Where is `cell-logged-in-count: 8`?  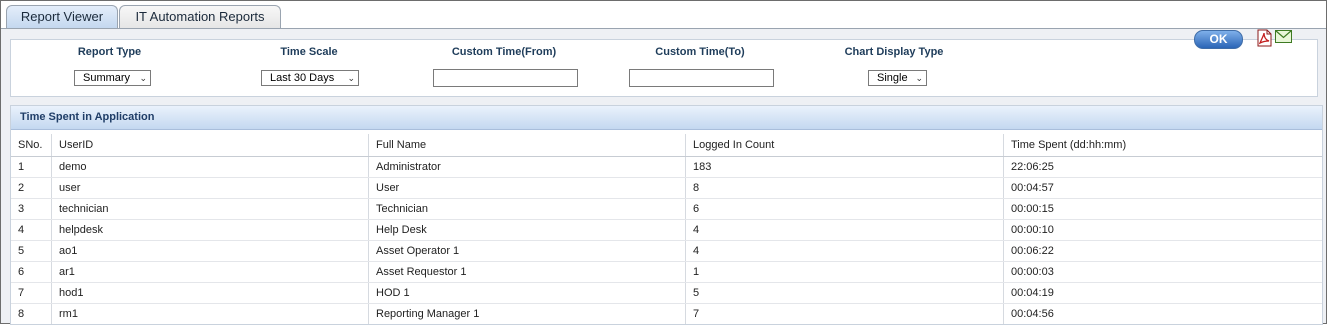
cell-logged-in-count: 8 is located at coordinates (844, 188).